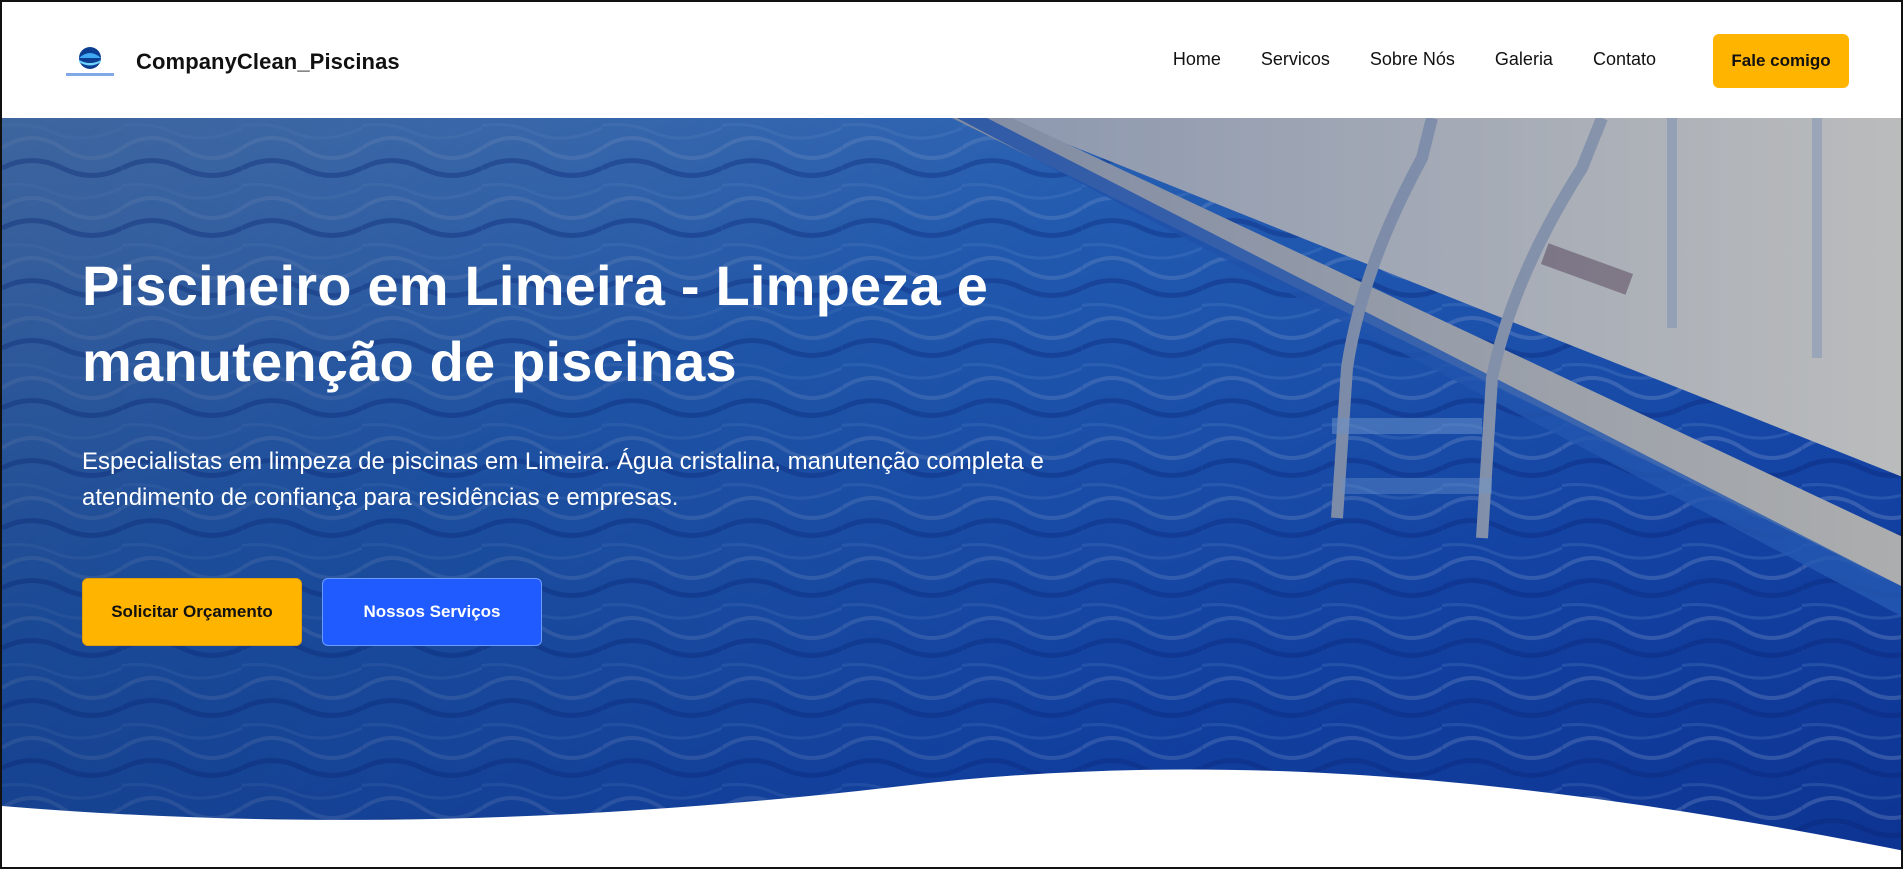  I want to click on hero-buttons: Solicitar Orçamento Nossos Serviços, so click(622, 612).